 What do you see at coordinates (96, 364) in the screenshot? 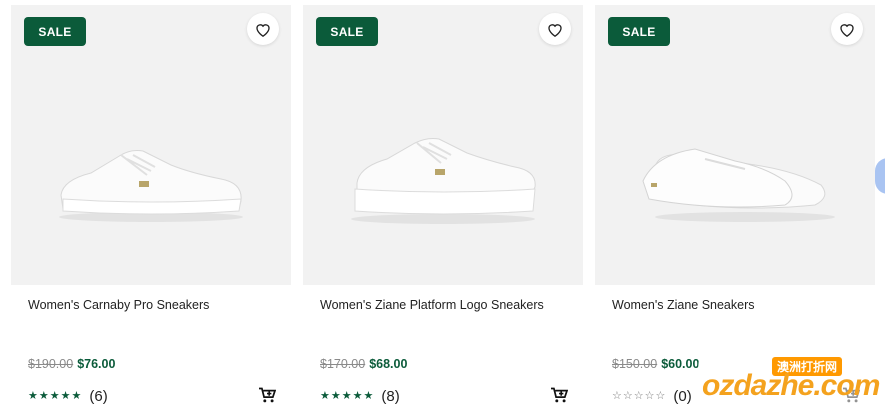
I see `sale-price: $76.00` at bounding box center [96, 364].